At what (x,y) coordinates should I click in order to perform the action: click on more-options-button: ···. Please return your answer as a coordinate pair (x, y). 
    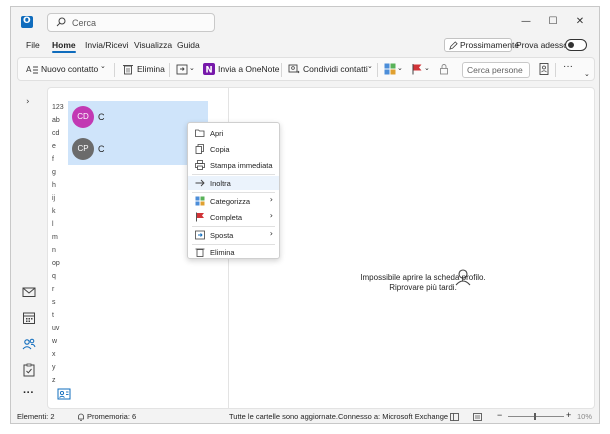
    Looking at the image, I should click on (568, 68).